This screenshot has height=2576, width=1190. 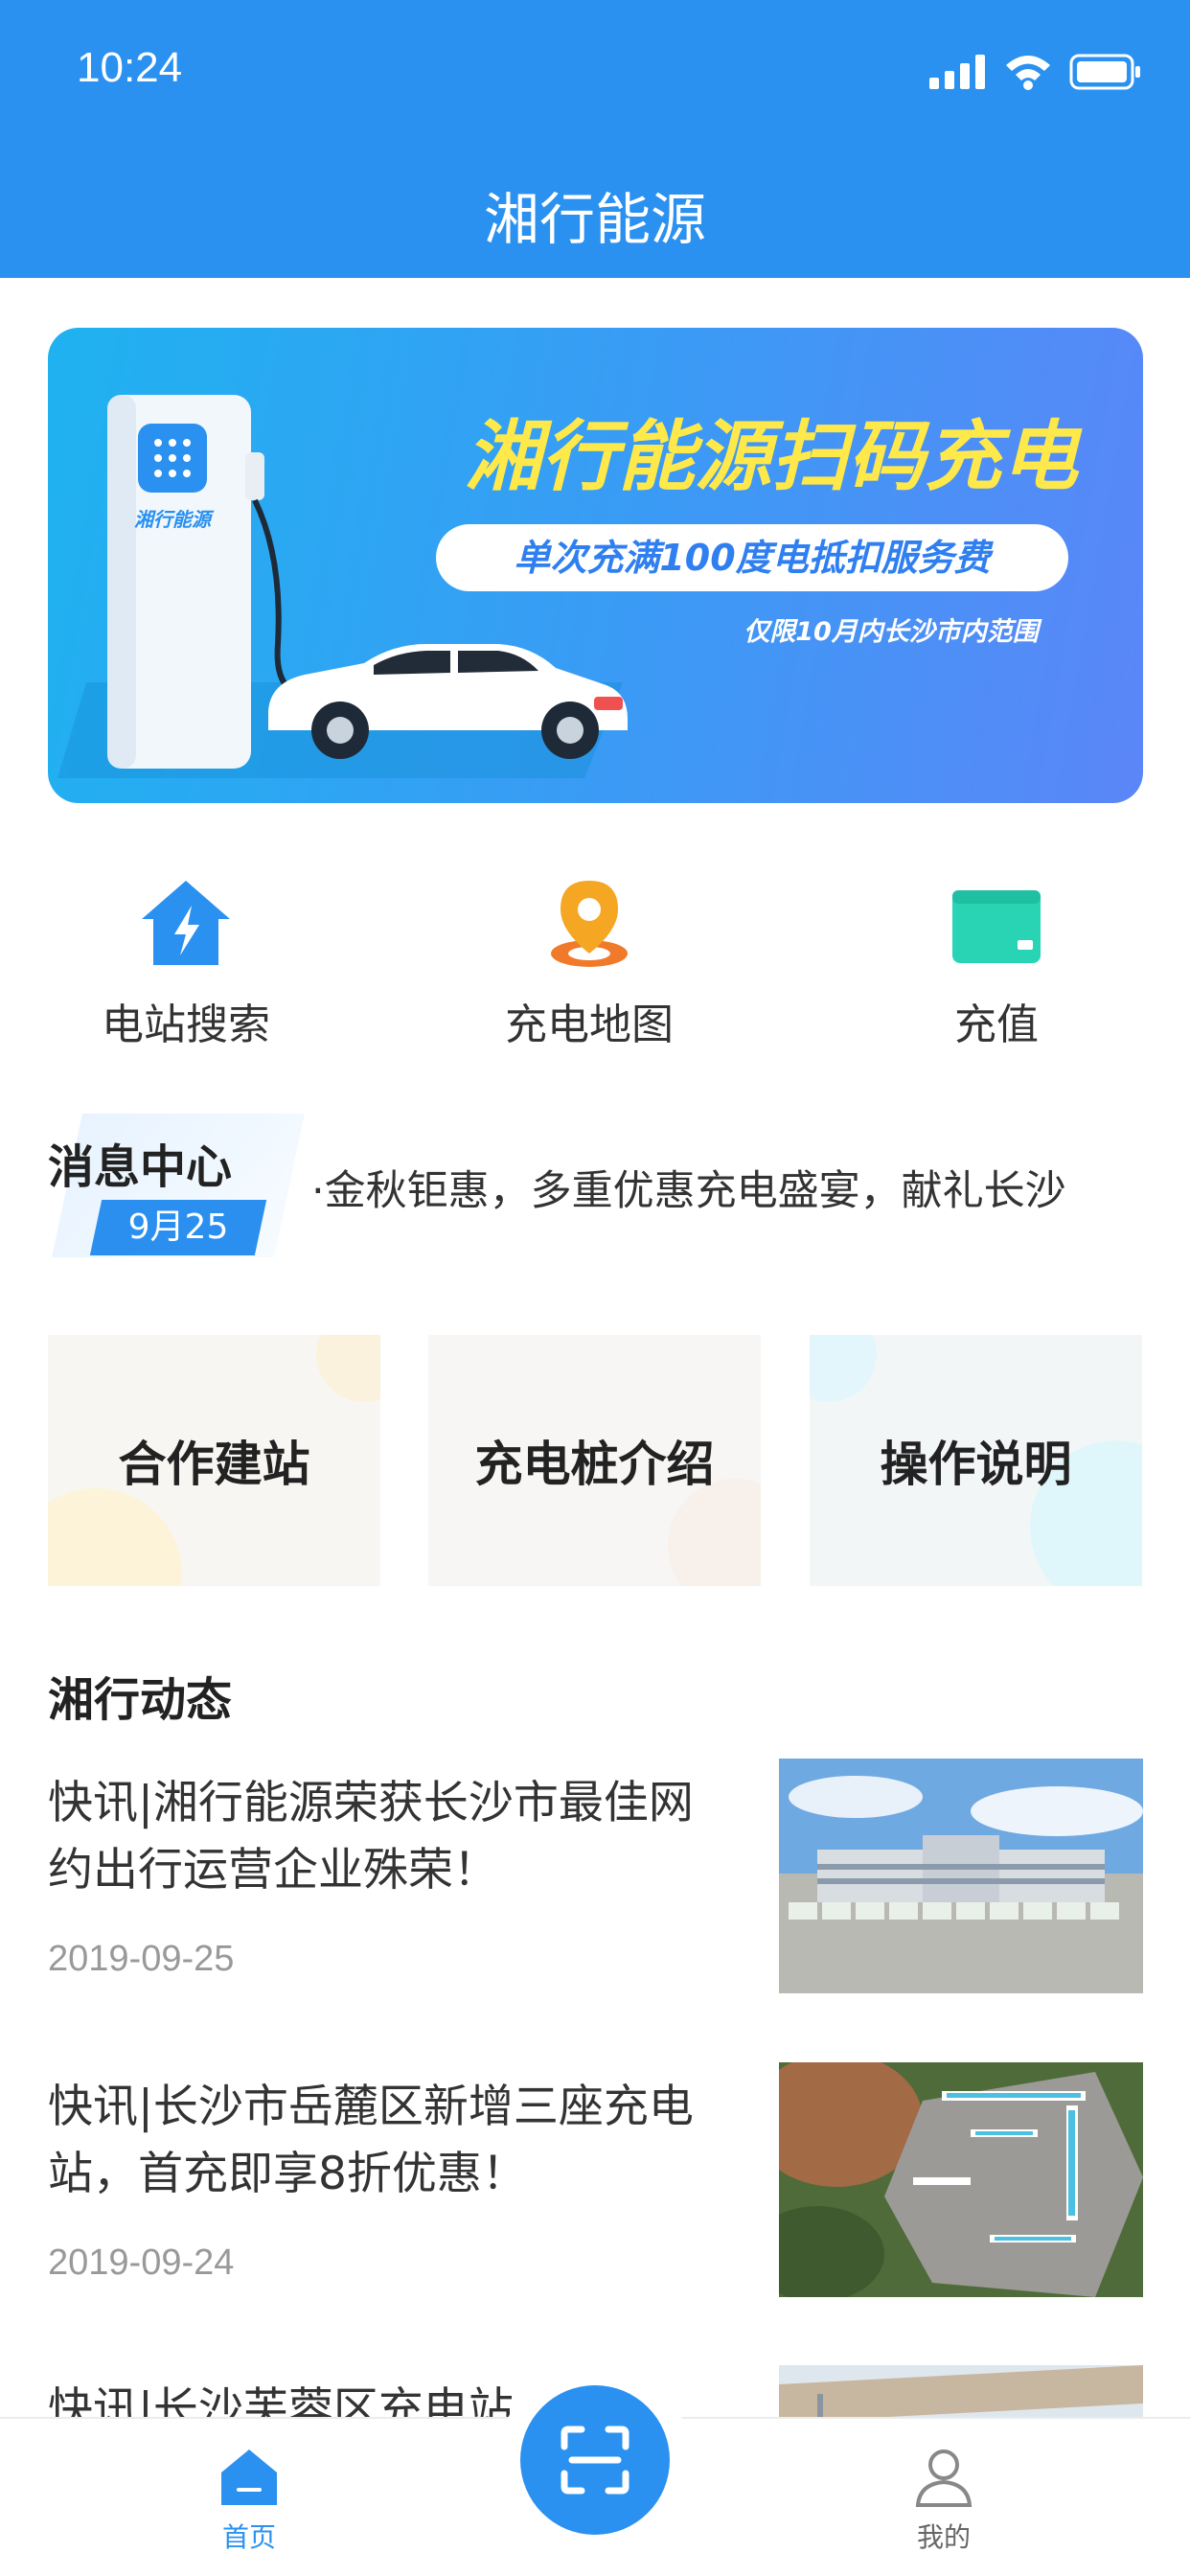 I want to click on tab-home: 首页, so click(x=249, y=2500).